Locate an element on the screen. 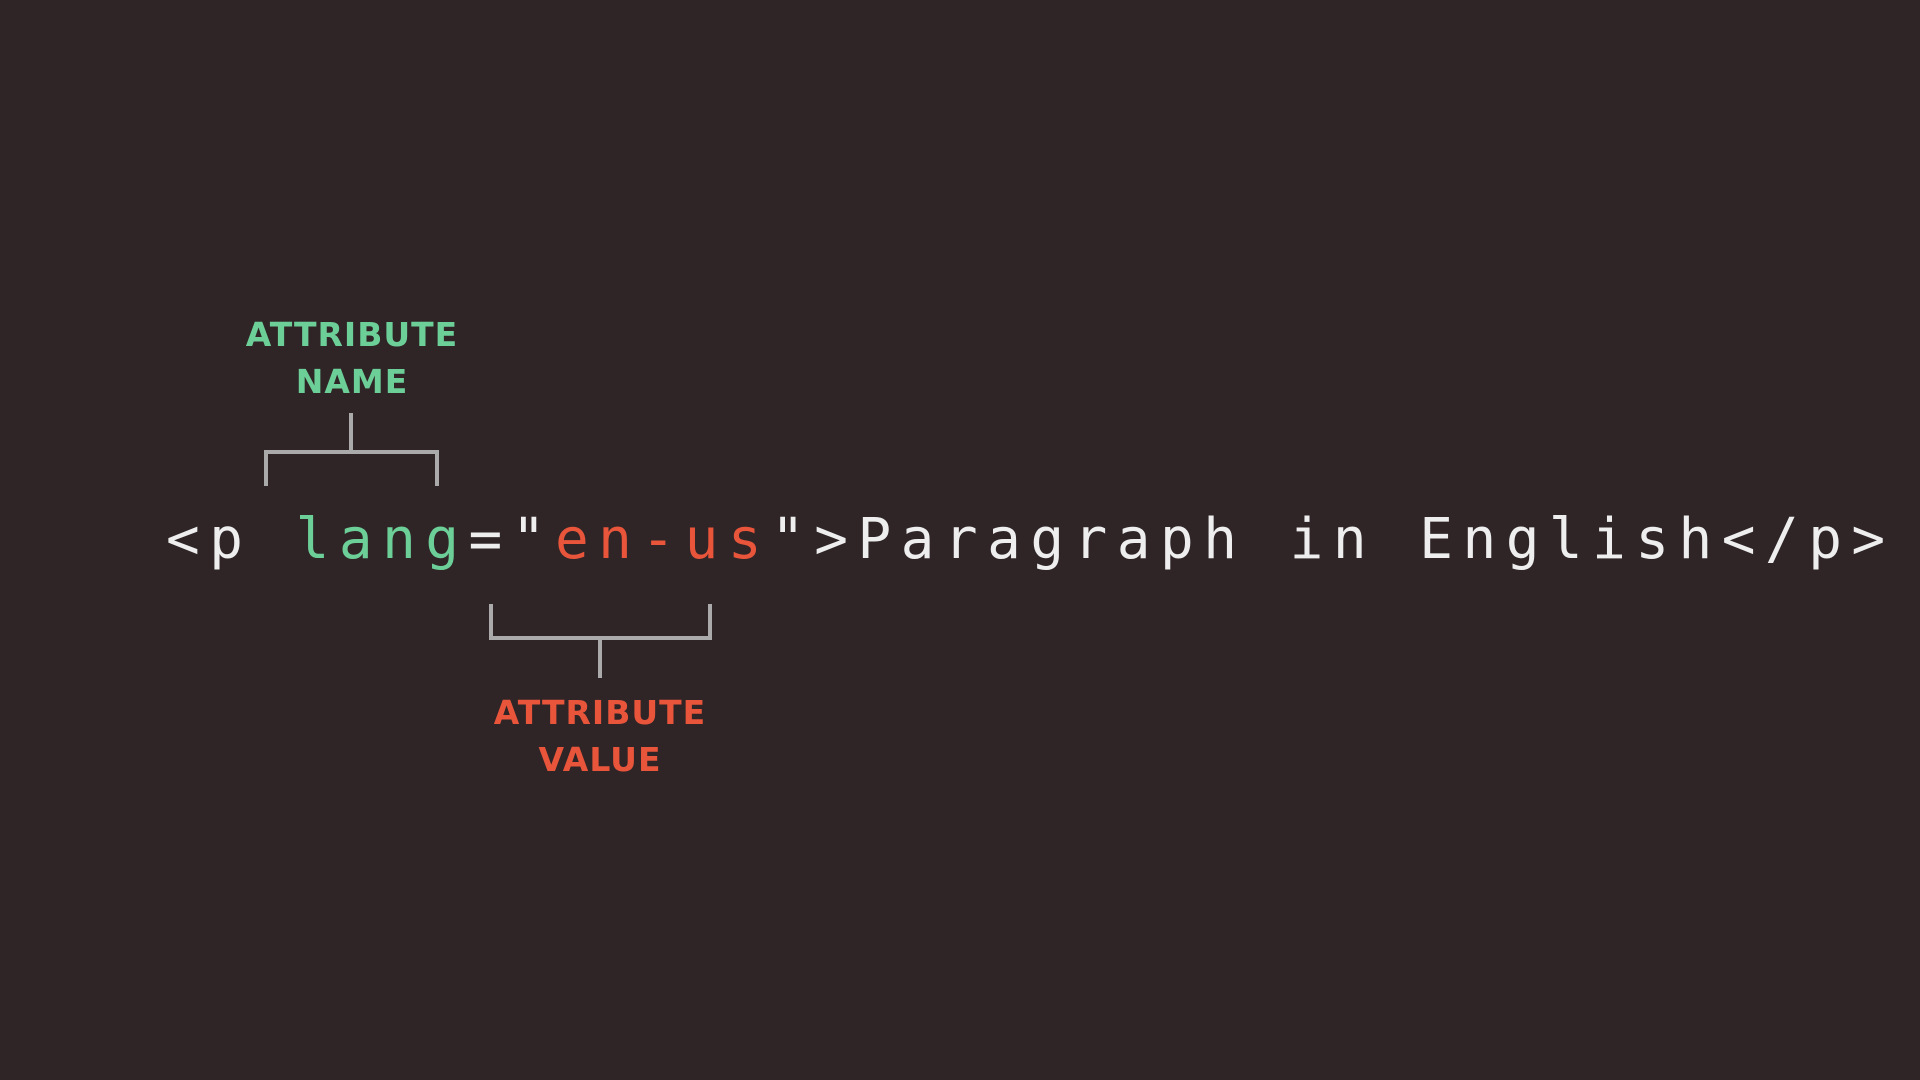 The height and width of the screenshot is (1080, 1920). attribute-value-label-line1: ATTRIBUTE is located at coordinates (600, 712).